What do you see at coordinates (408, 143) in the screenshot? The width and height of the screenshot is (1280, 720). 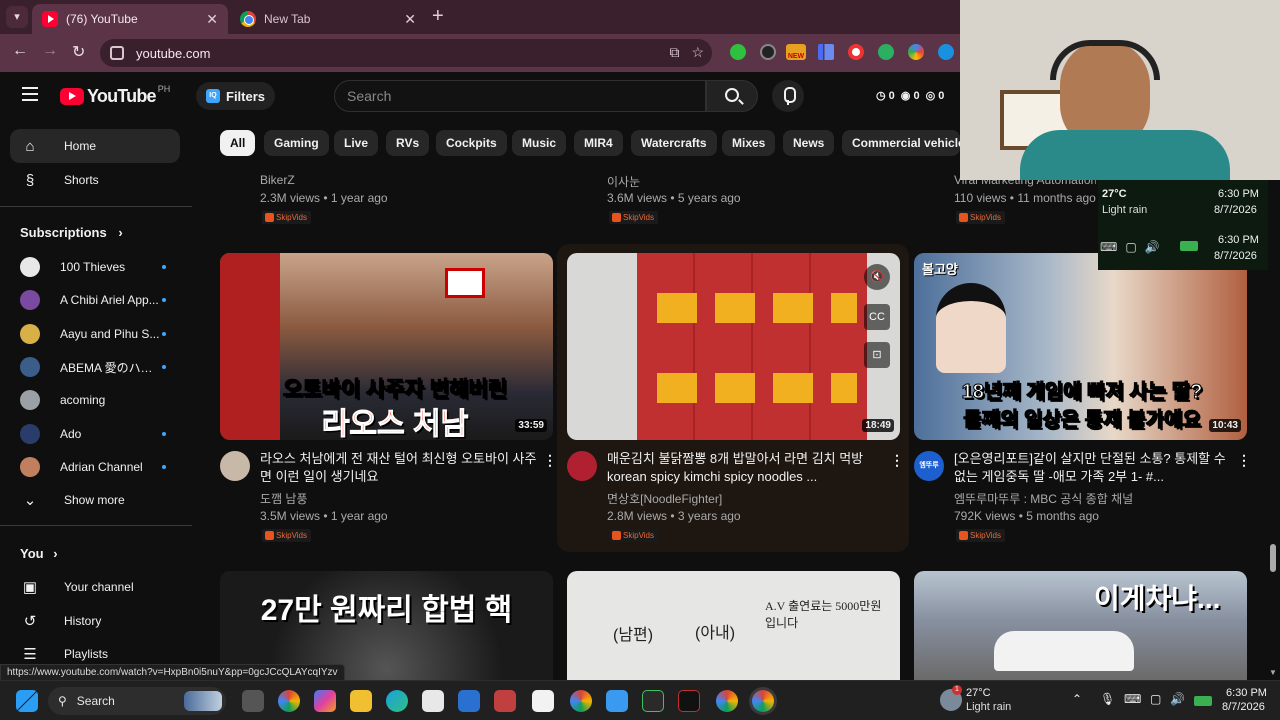 I see `chip-rvs: RVs` at bounding box center [408, 143].